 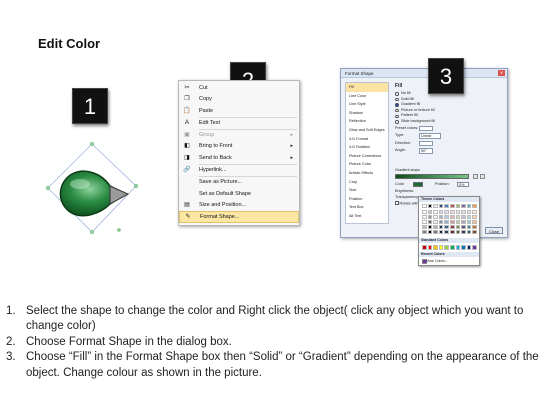 I want to click on nav-item-glow: Glow and Soft Edges, so click(x=367, y=130).